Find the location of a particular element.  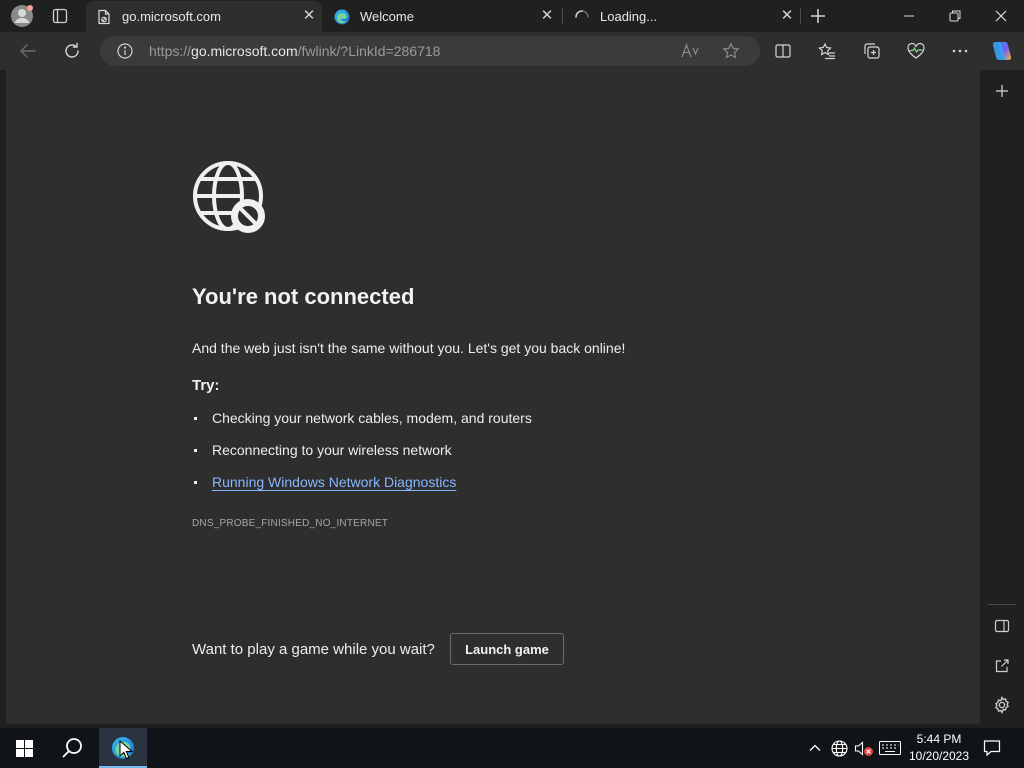

globe-network-icon is located at coordinates (839, 748).